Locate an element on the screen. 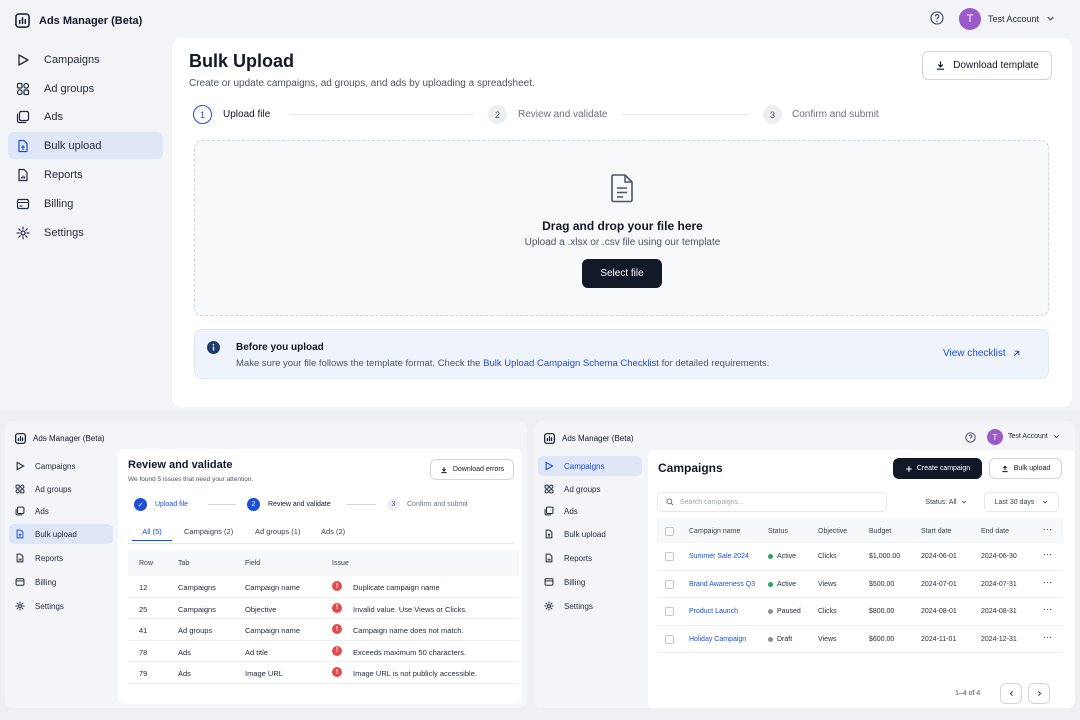 The image size is (1080, 720). campaign-name-link: Holiday Campaign is located at coordinates (717, 639).